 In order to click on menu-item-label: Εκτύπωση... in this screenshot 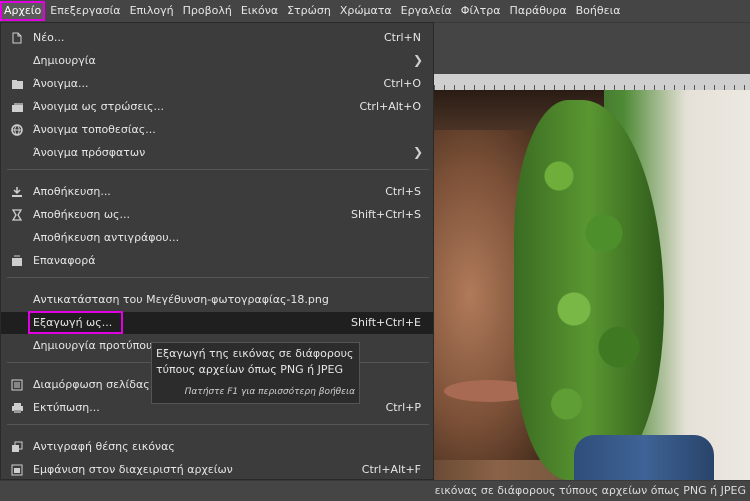, I will do `click(66, 407)`.